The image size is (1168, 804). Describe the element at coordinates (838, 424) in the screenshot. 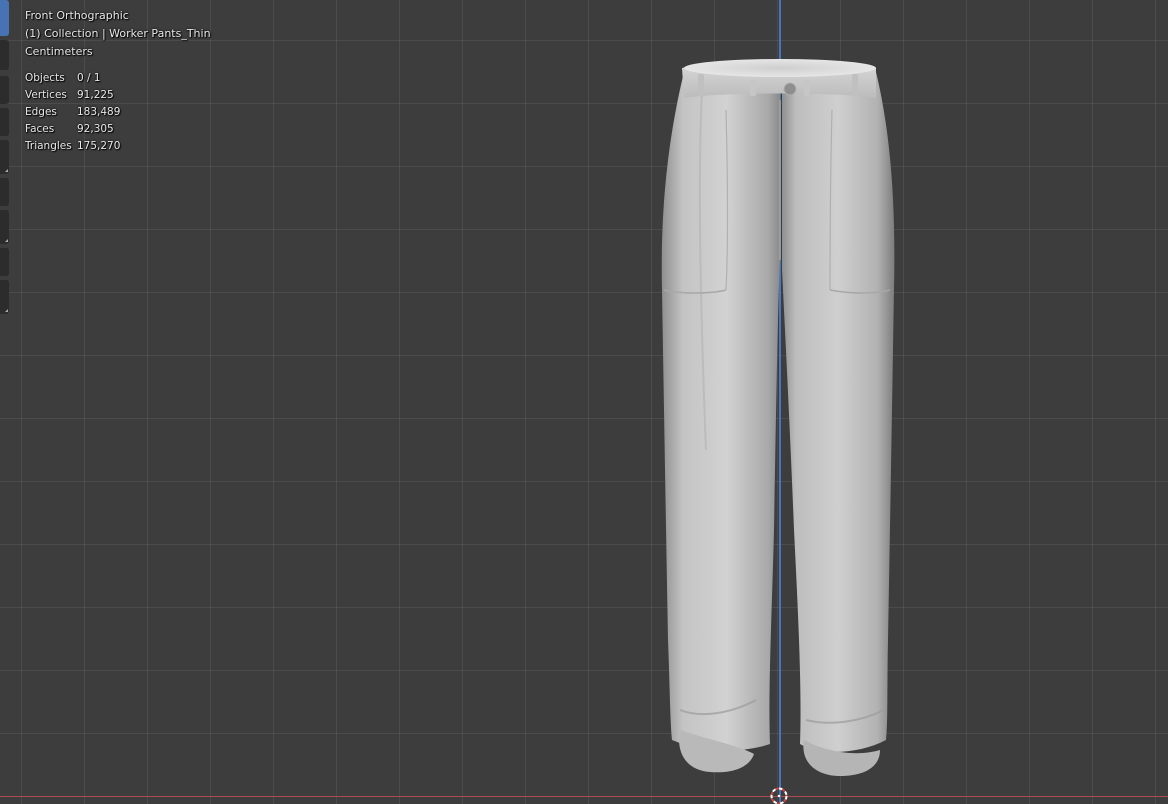

I see `right-leg` at that location.